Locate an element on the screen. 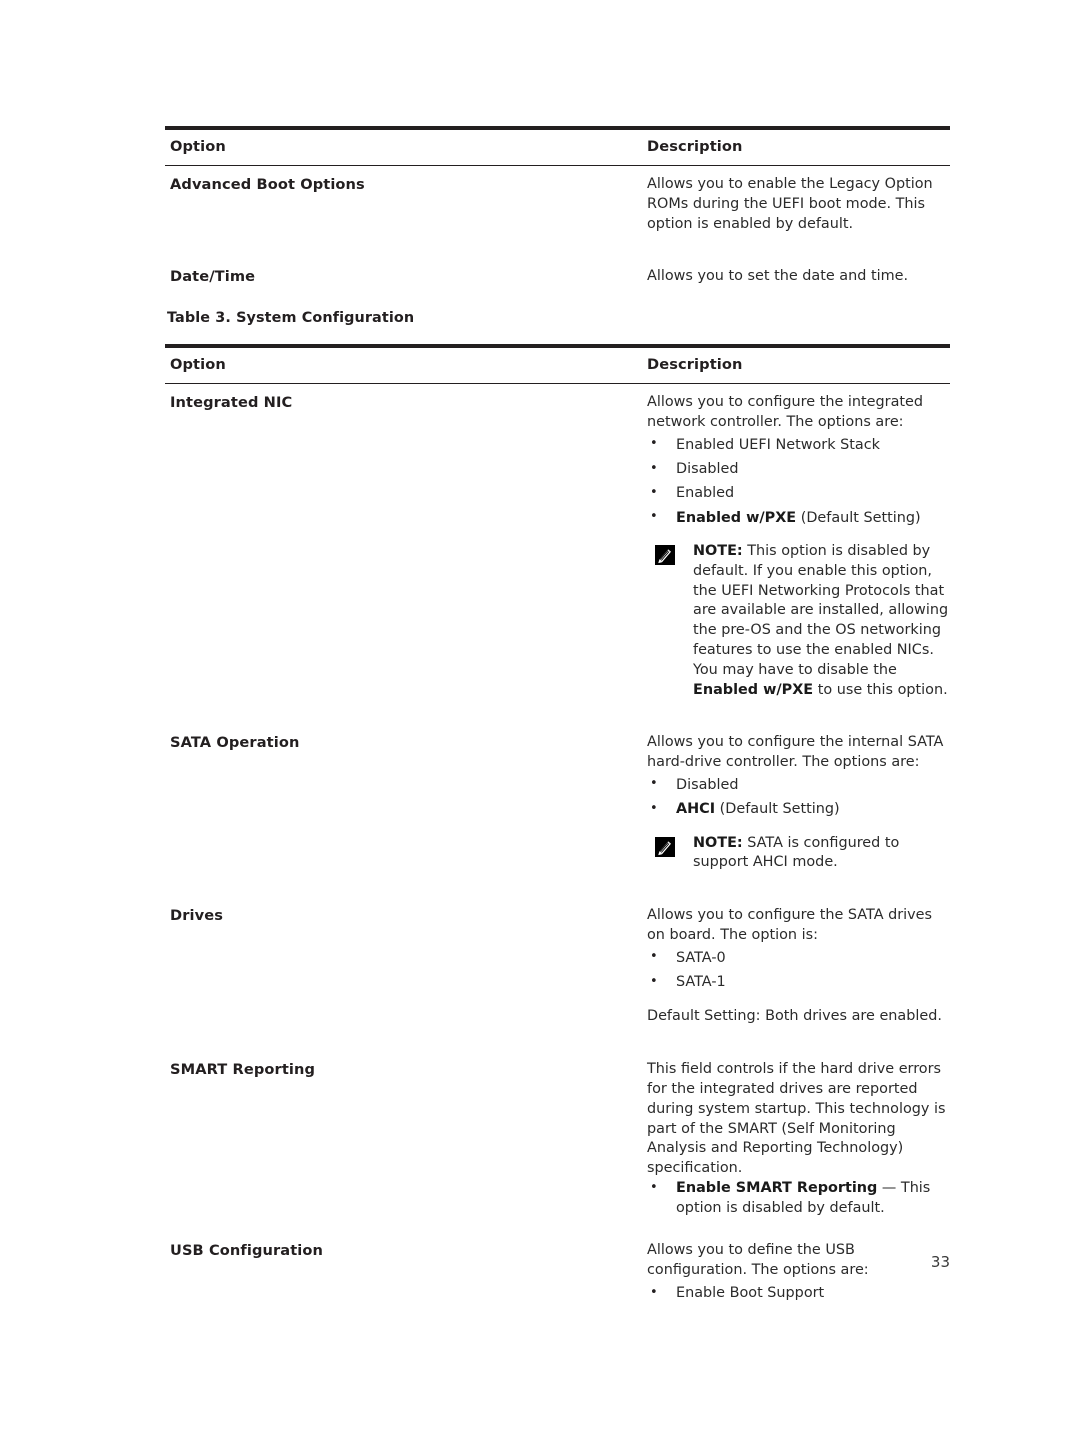 The image size is (1080, 1434). option-bullet-list: Disabled AHCI (Default Setting) is located at coordinates (798, 797).